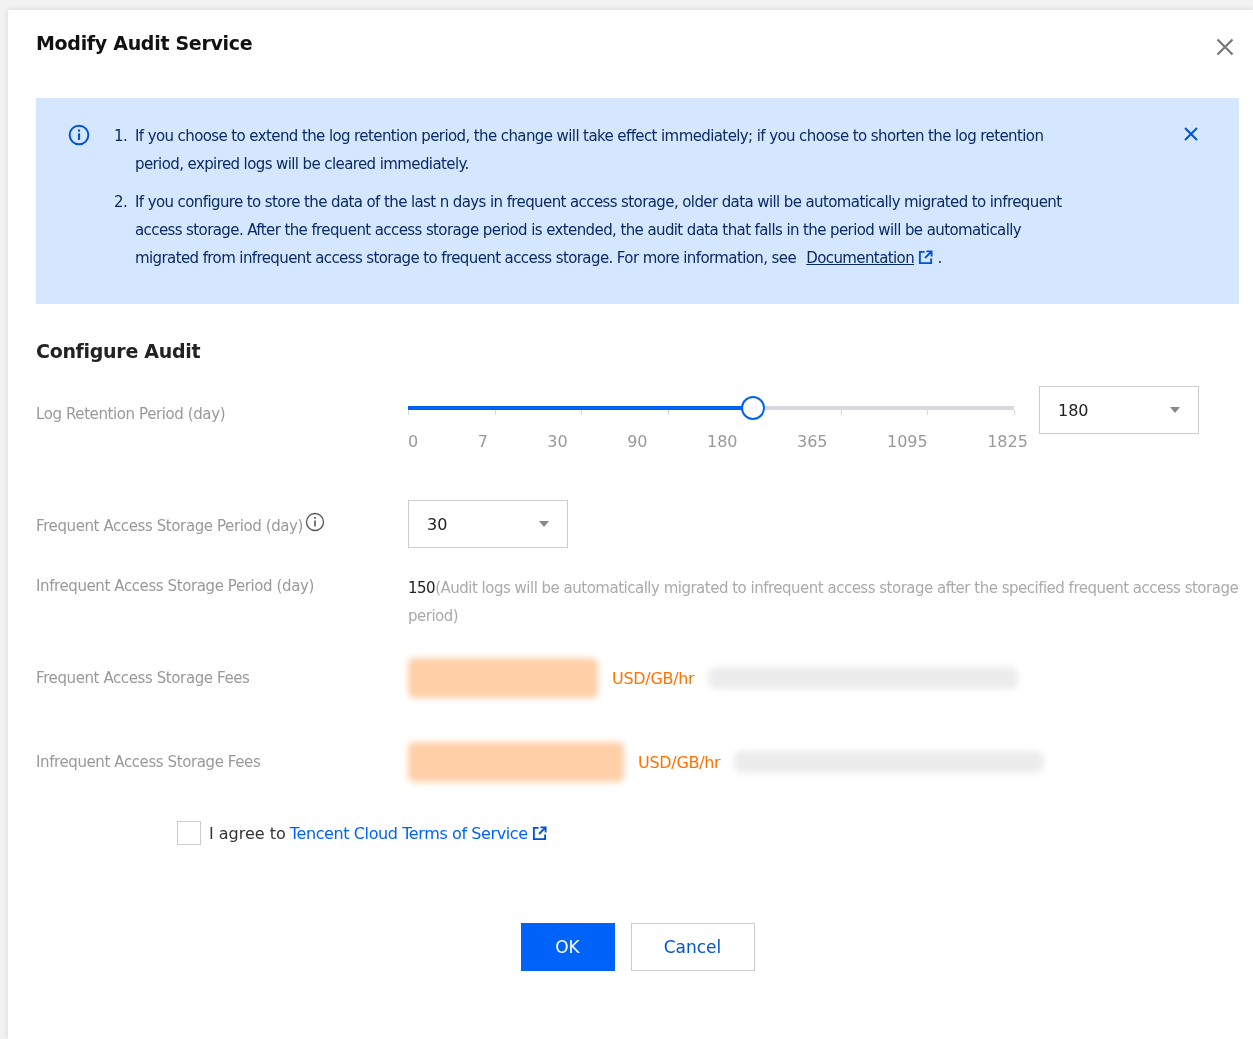 This screenshot has width=1253, height=1039. I want to click on documentation-link: Documentation, so click(870, 258).